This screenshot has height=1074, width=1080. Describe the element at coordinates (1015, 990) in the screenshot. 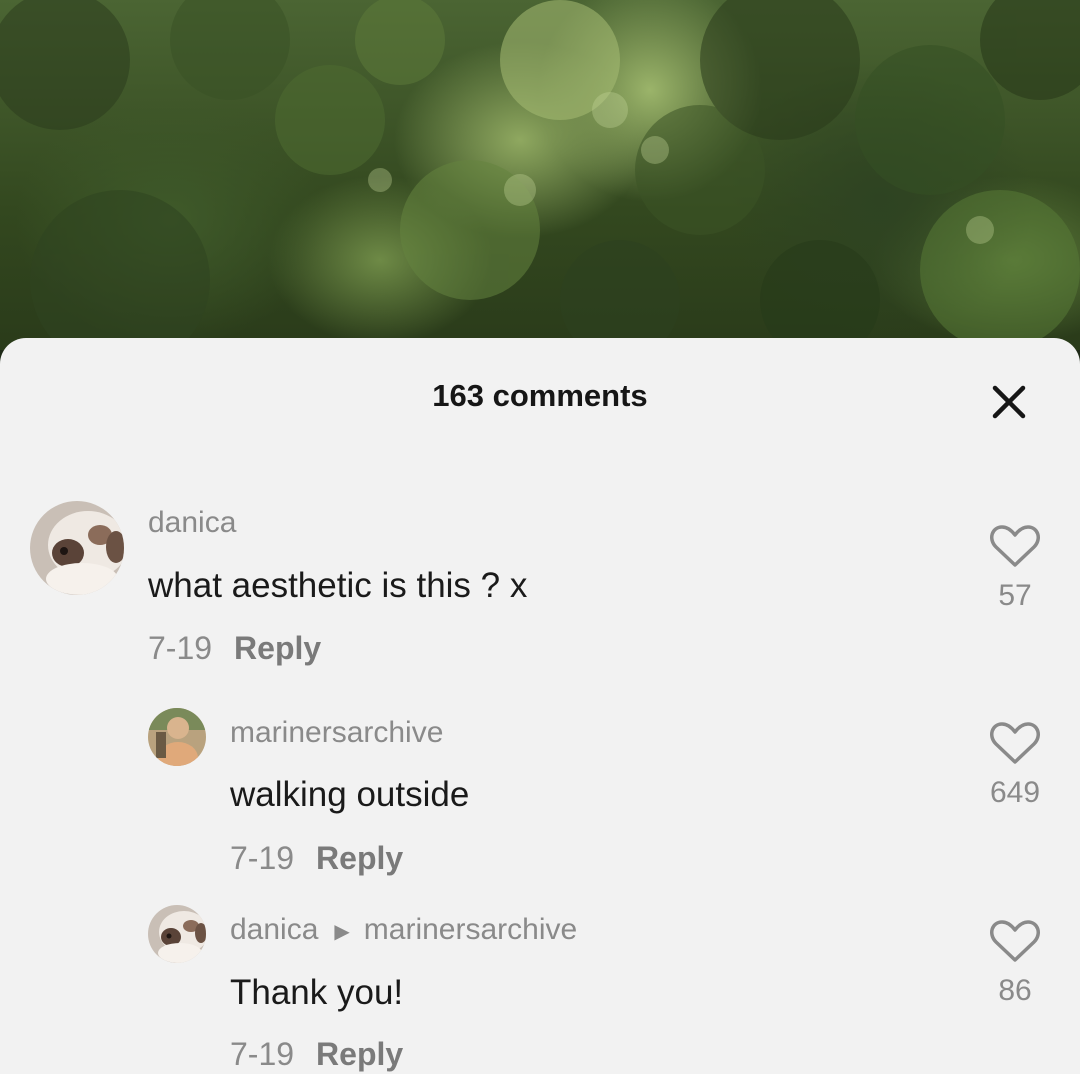

I see `like-count: 86` at that location.